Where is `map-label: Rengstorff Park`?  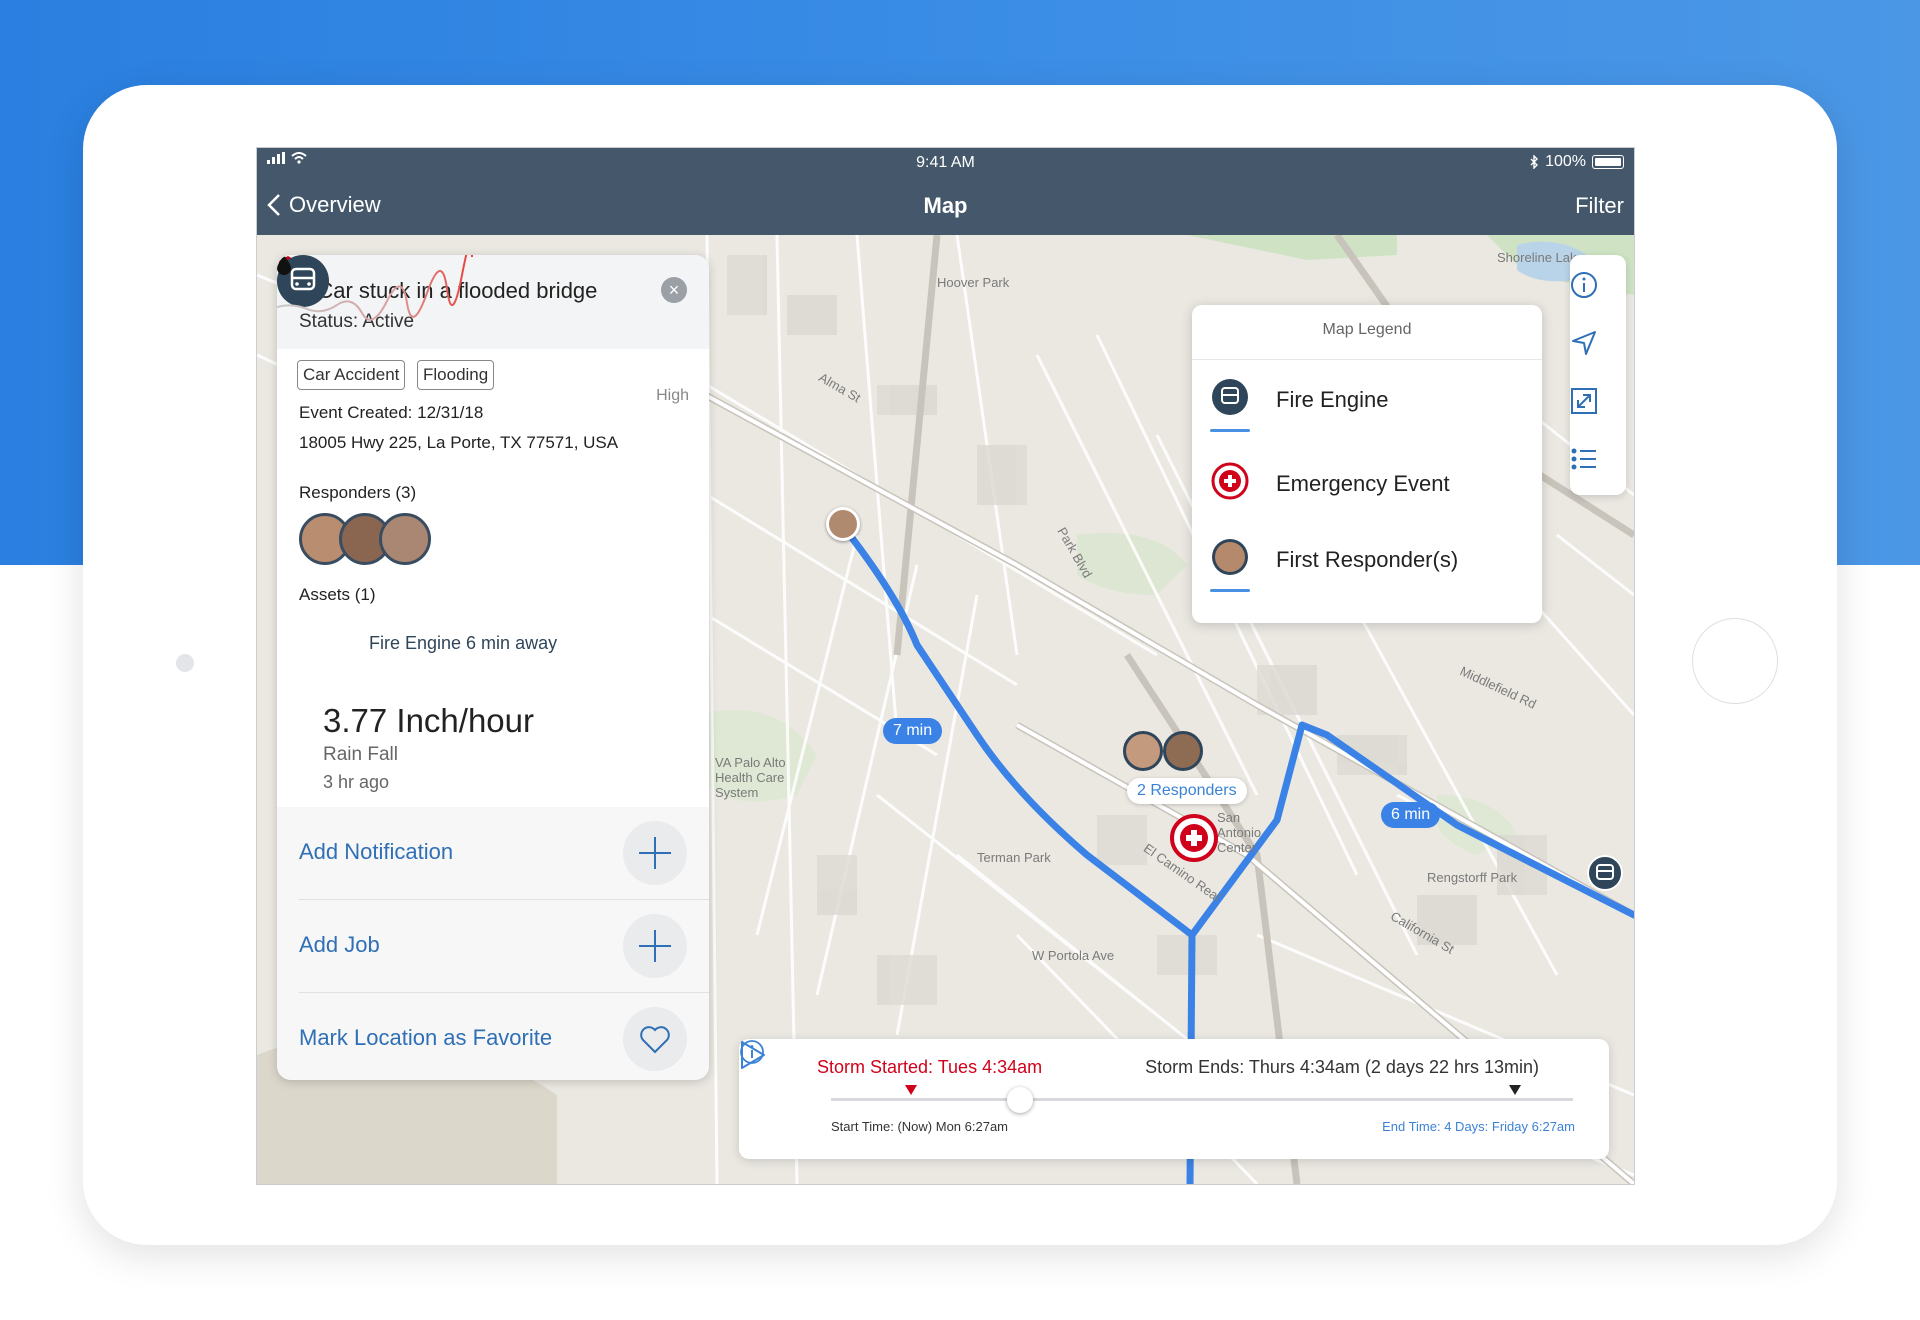 map-label: Rengstorff Park is located at coordinates (1472, 877).